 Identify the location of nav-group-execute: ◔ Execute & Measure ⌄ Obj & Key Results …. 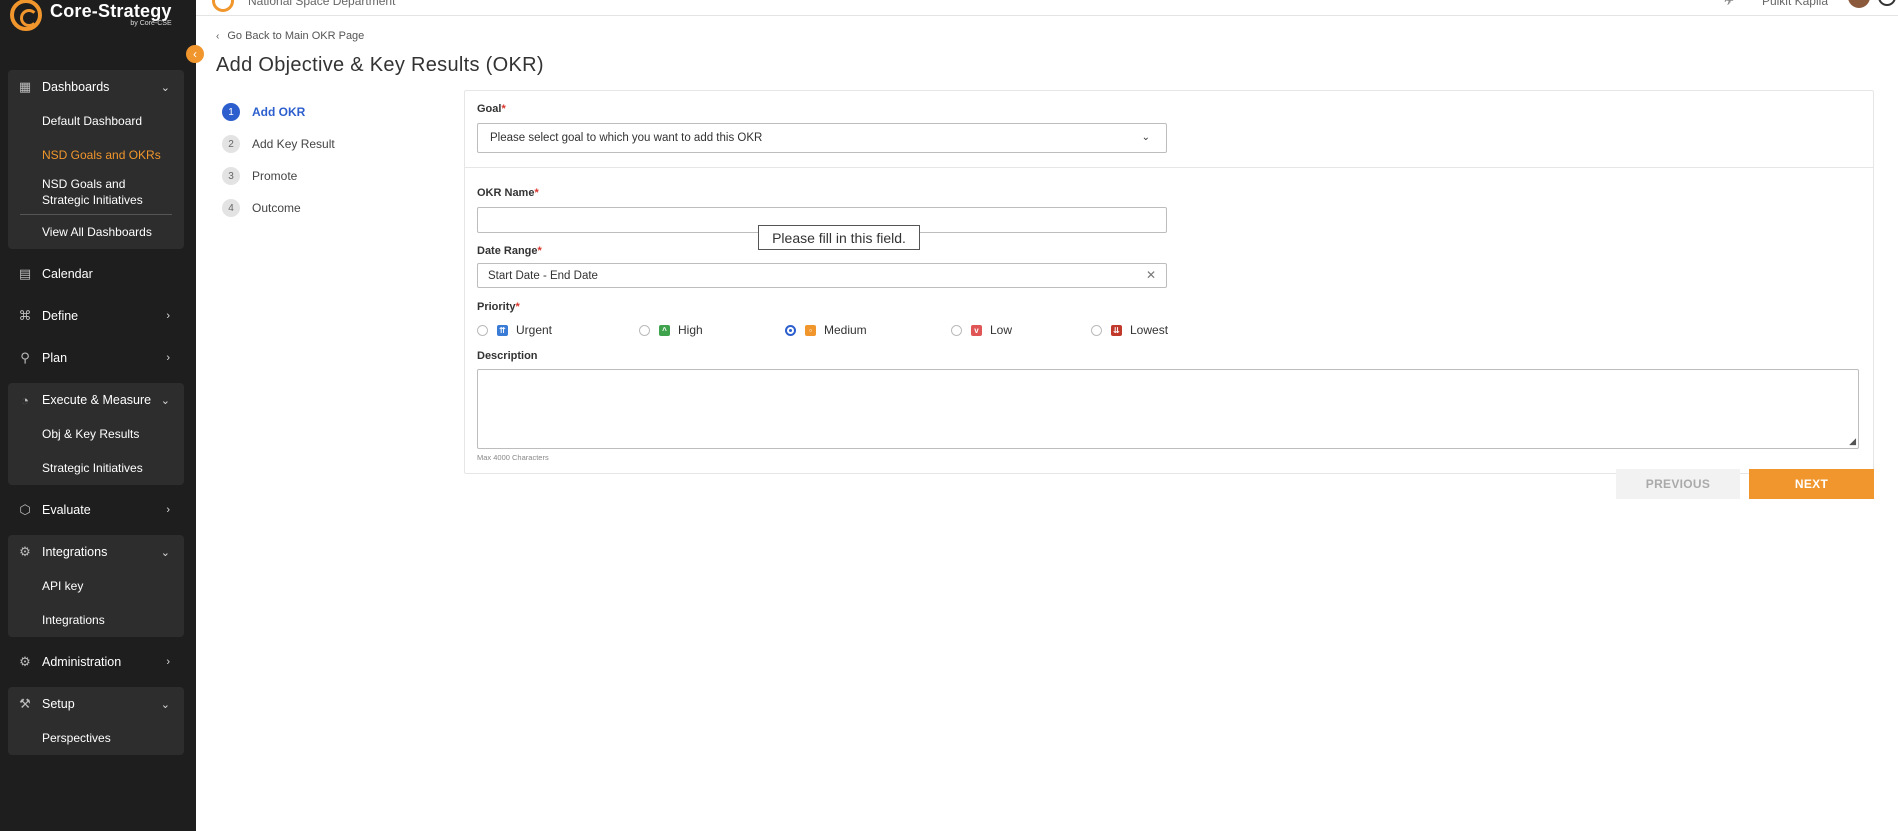
(96, 434).